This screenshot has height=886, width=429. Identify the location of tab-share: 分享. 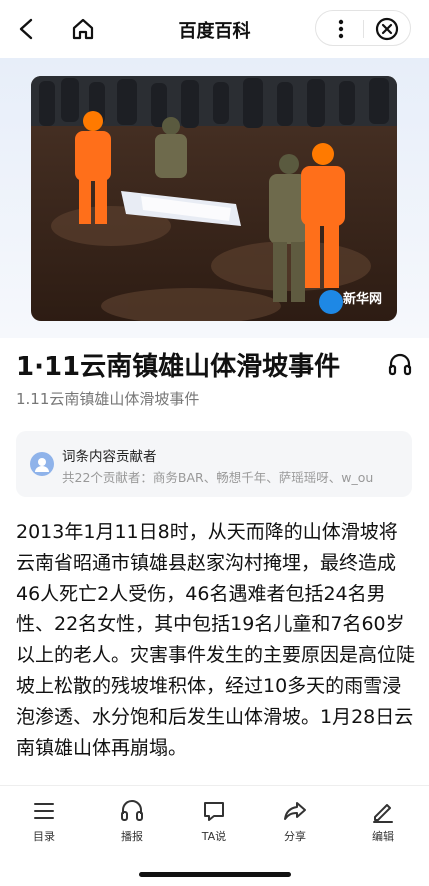
(295, 822).